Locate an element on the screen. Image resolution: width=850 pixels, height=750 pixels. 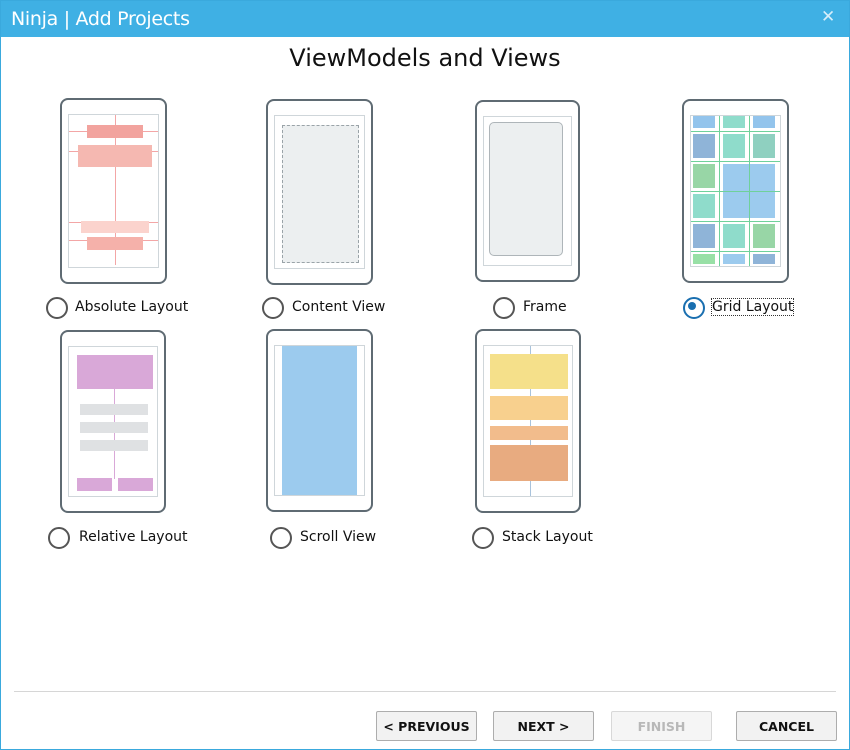
content-view-radio is located at coordinates (273, 308).